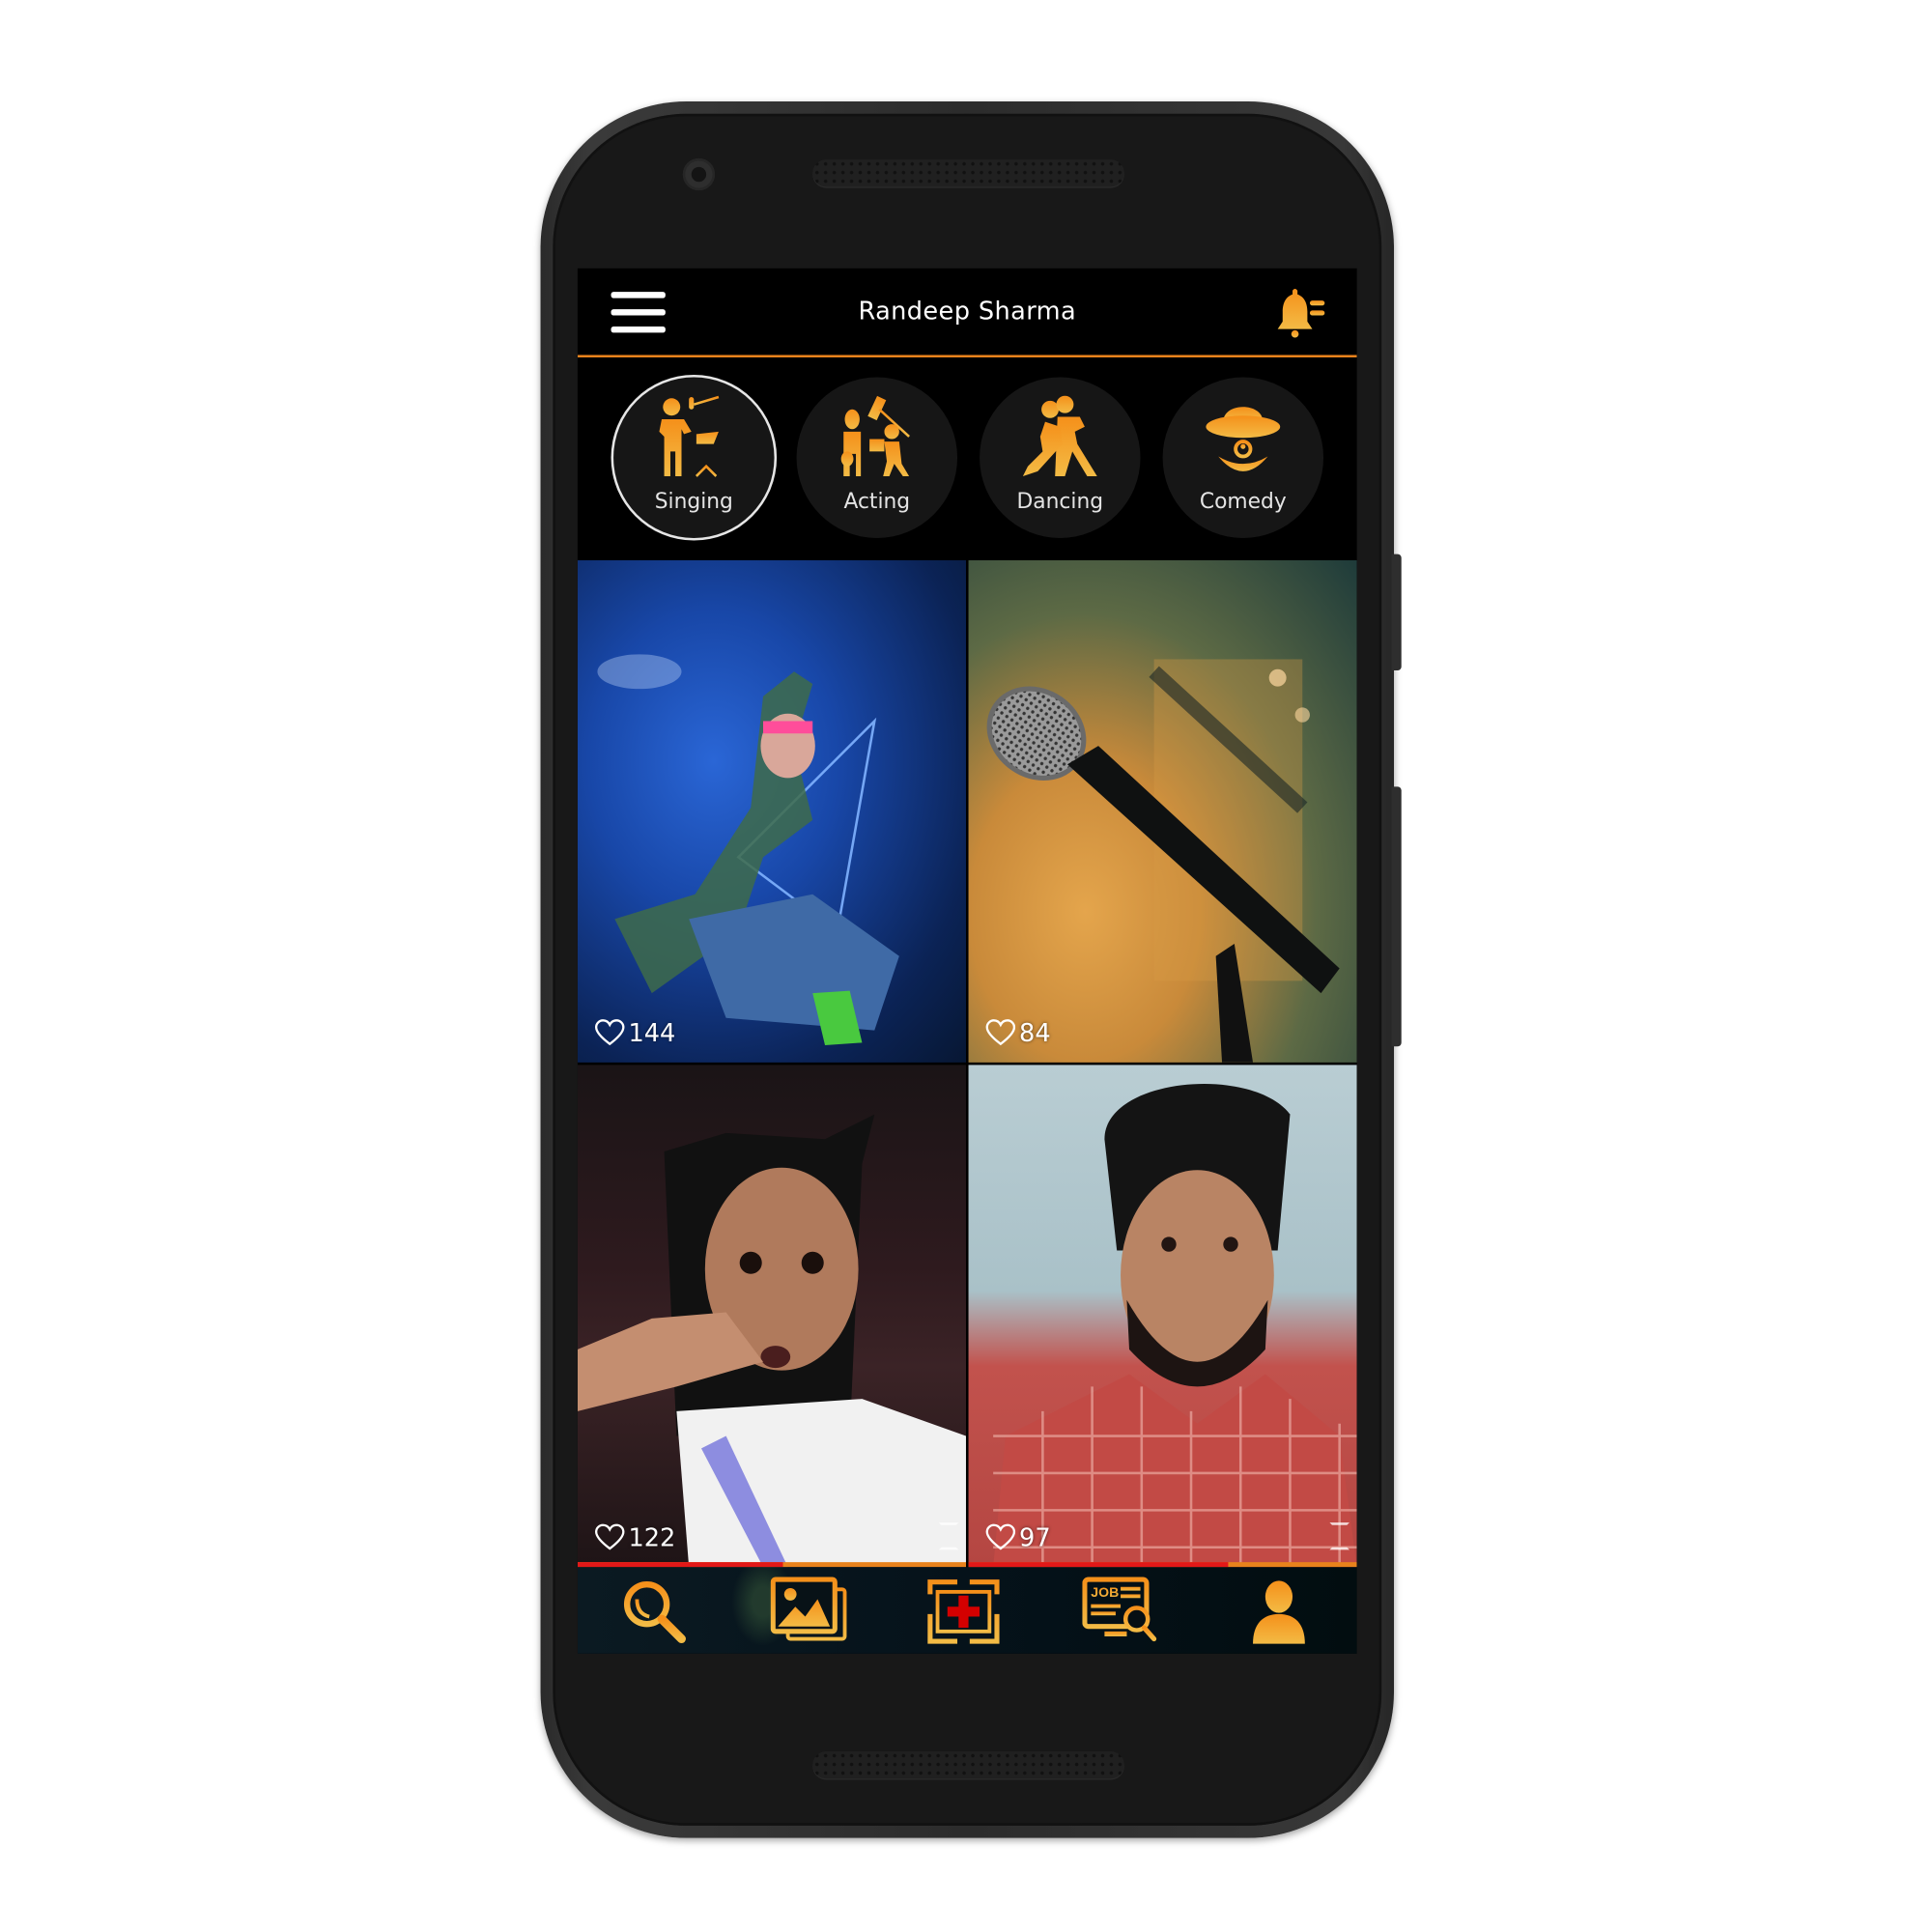 This screenshot has width=1932, height=1932. I want to click on category-selector: Singing Acting Dancing Comedy, so click(967, 459).